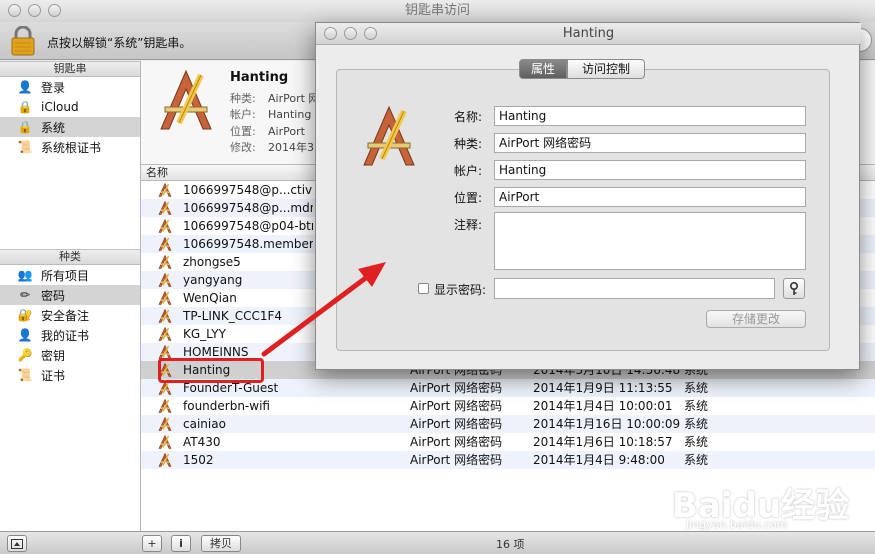 The image size is (875, 554). Describe the element at coordinates (323, 309) in the screenshot. I see `annotation-arrow` at that location.